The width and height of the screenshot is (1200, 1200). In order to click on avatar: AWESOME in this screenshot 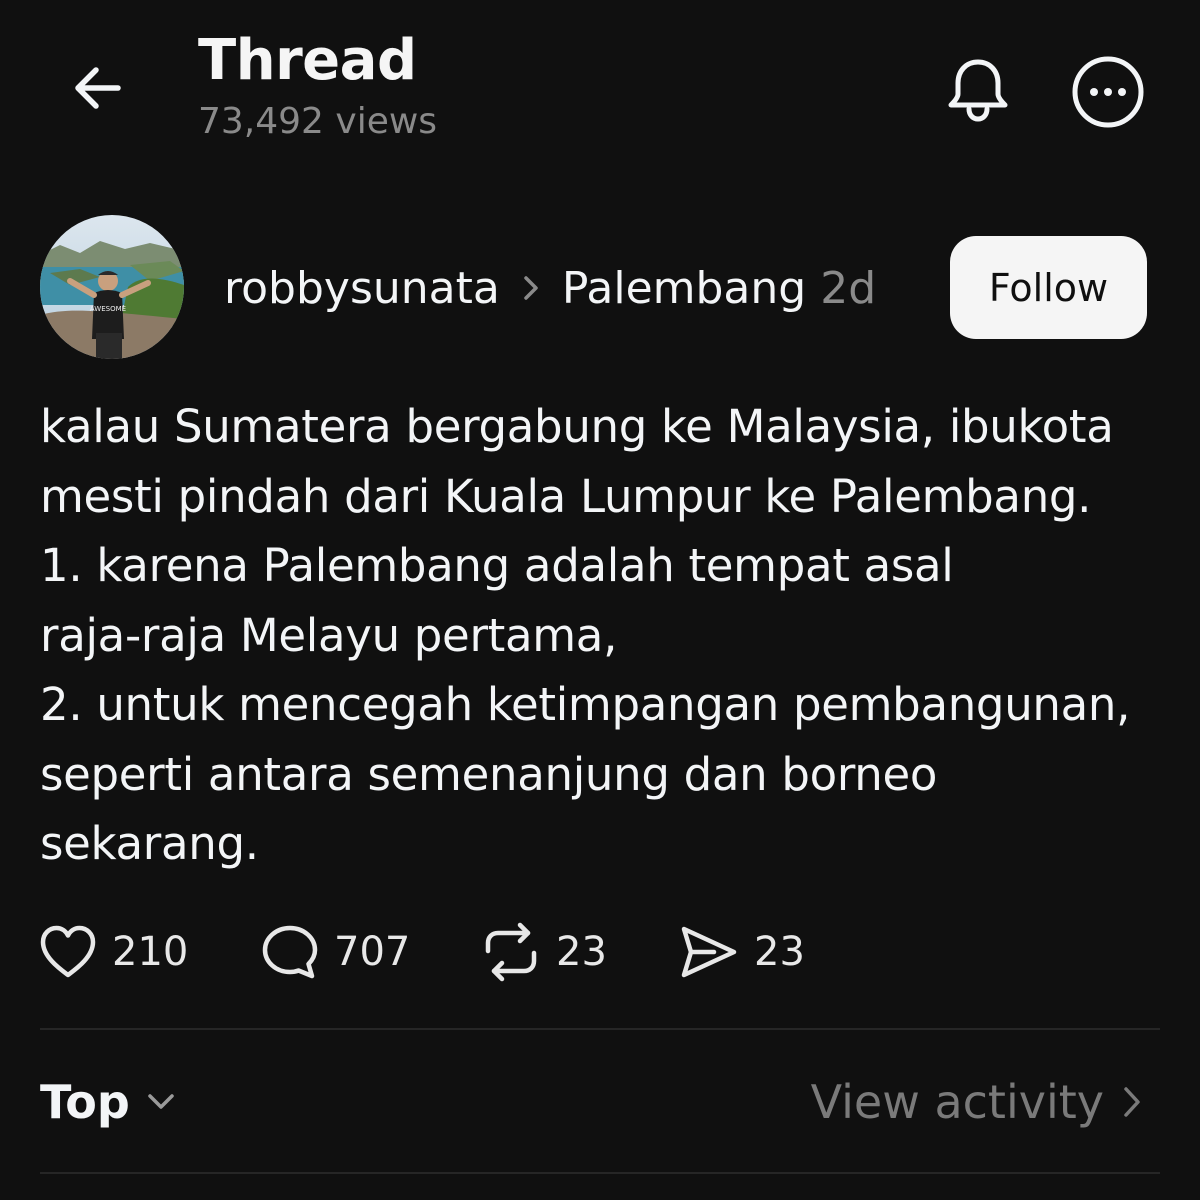, I will do `click(112, 287)`.